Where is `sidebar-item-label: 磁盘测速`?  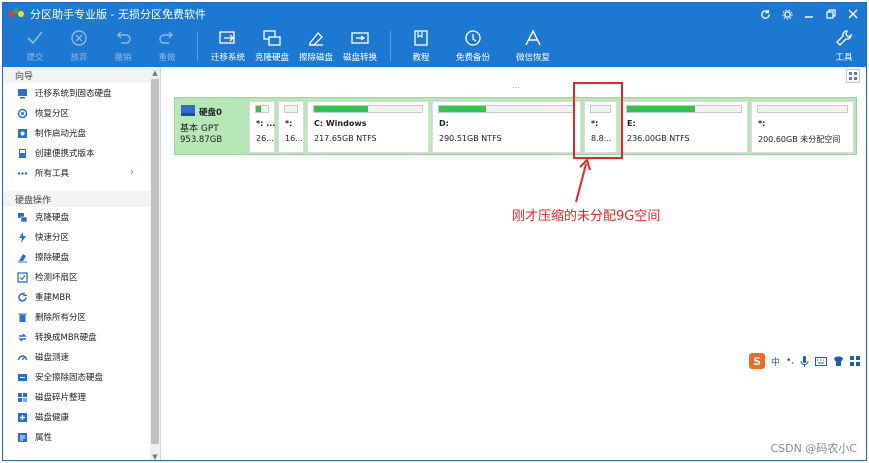 sidebar-item-label: 磁盘测速 is located at coordinates (52, 358).